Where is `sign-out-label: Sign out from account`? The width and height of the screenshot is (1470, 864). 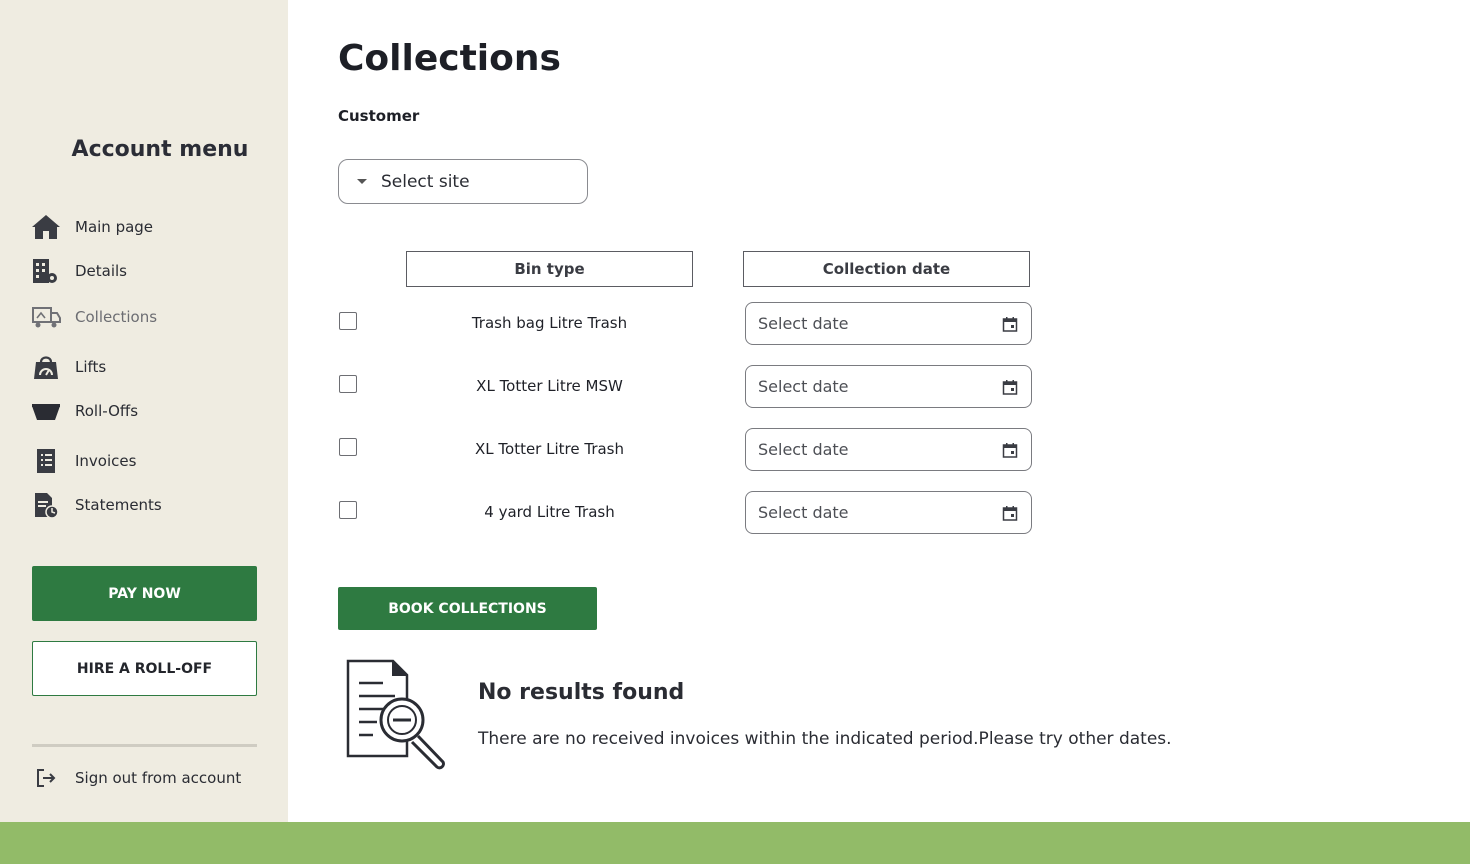 sign-out-label: Sign out from account is located at coordinates (158, 778).